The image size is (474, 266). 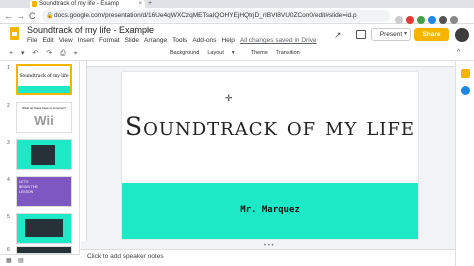 I want to click on view-toggle-bar: ▦ ▤, so click(x=40, y=260).